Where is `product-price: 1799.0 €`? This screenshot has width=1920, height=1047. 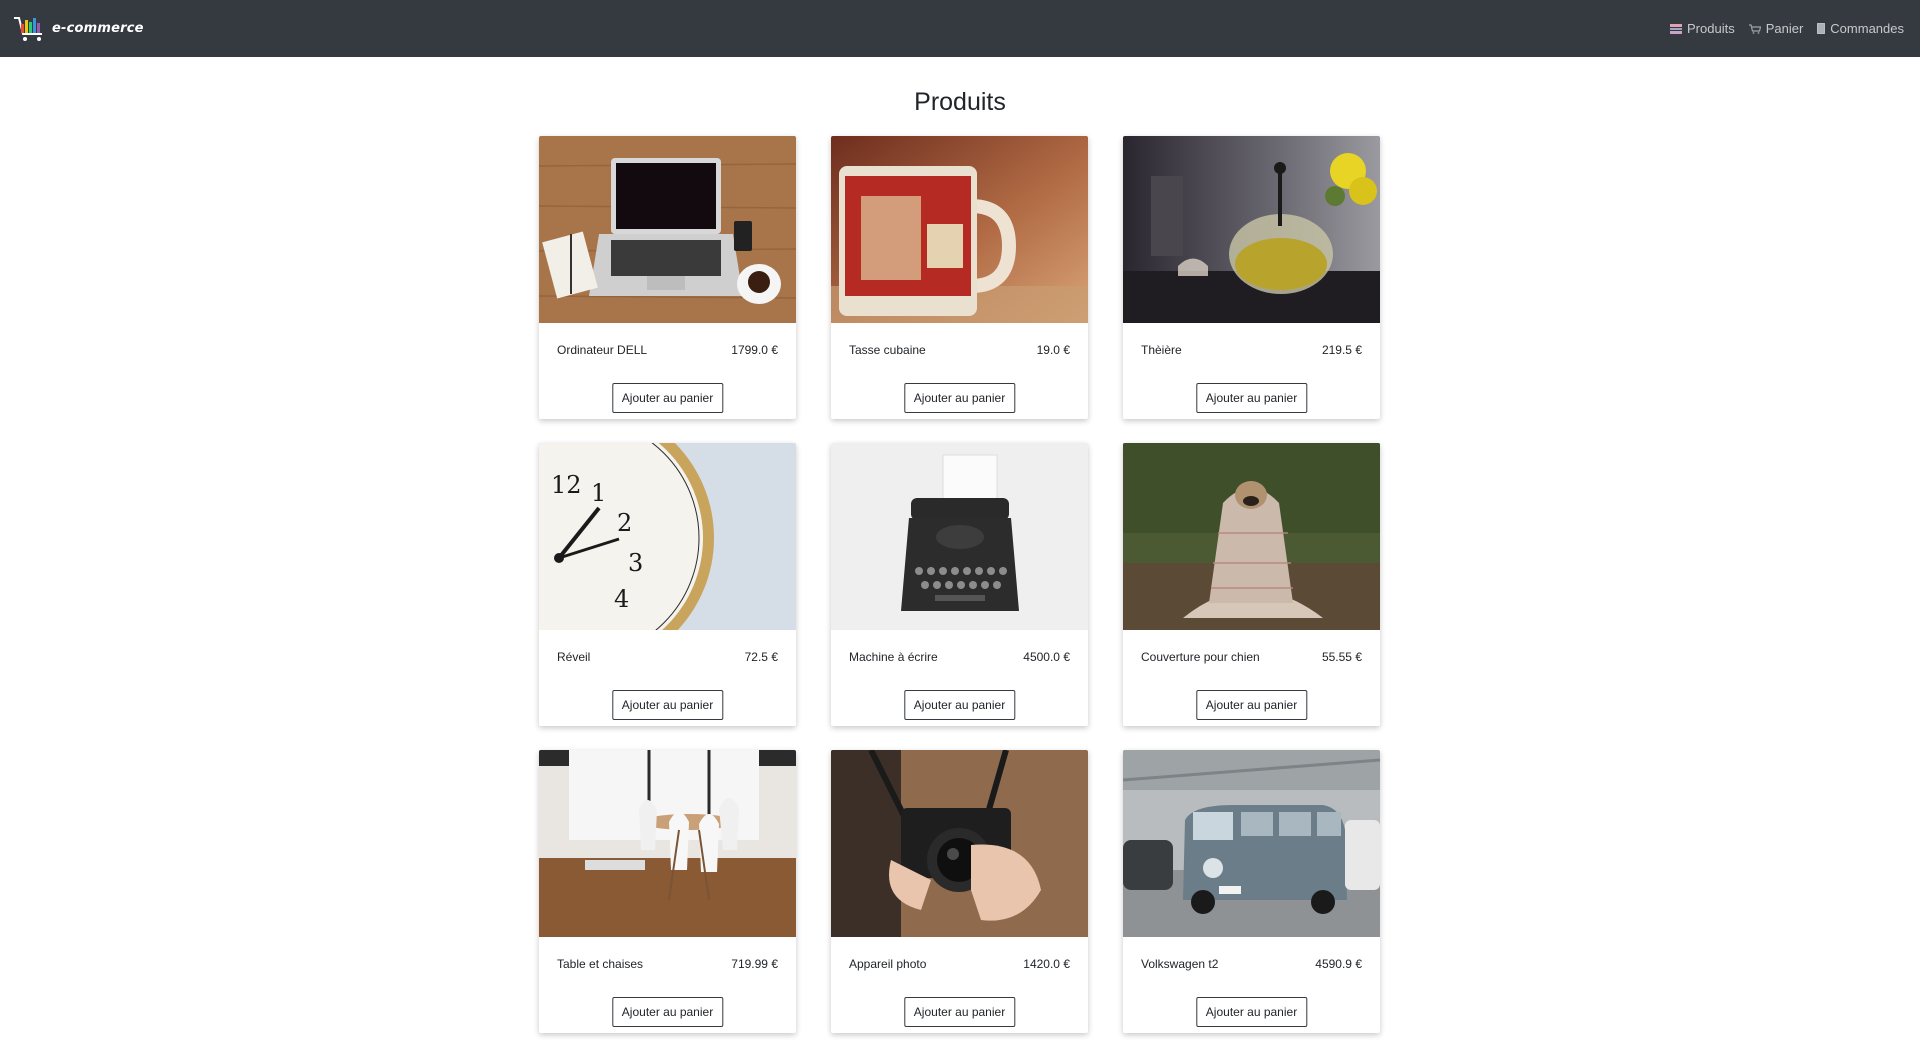 product-price: 1799.0 € is located at coordinates (754, 350).